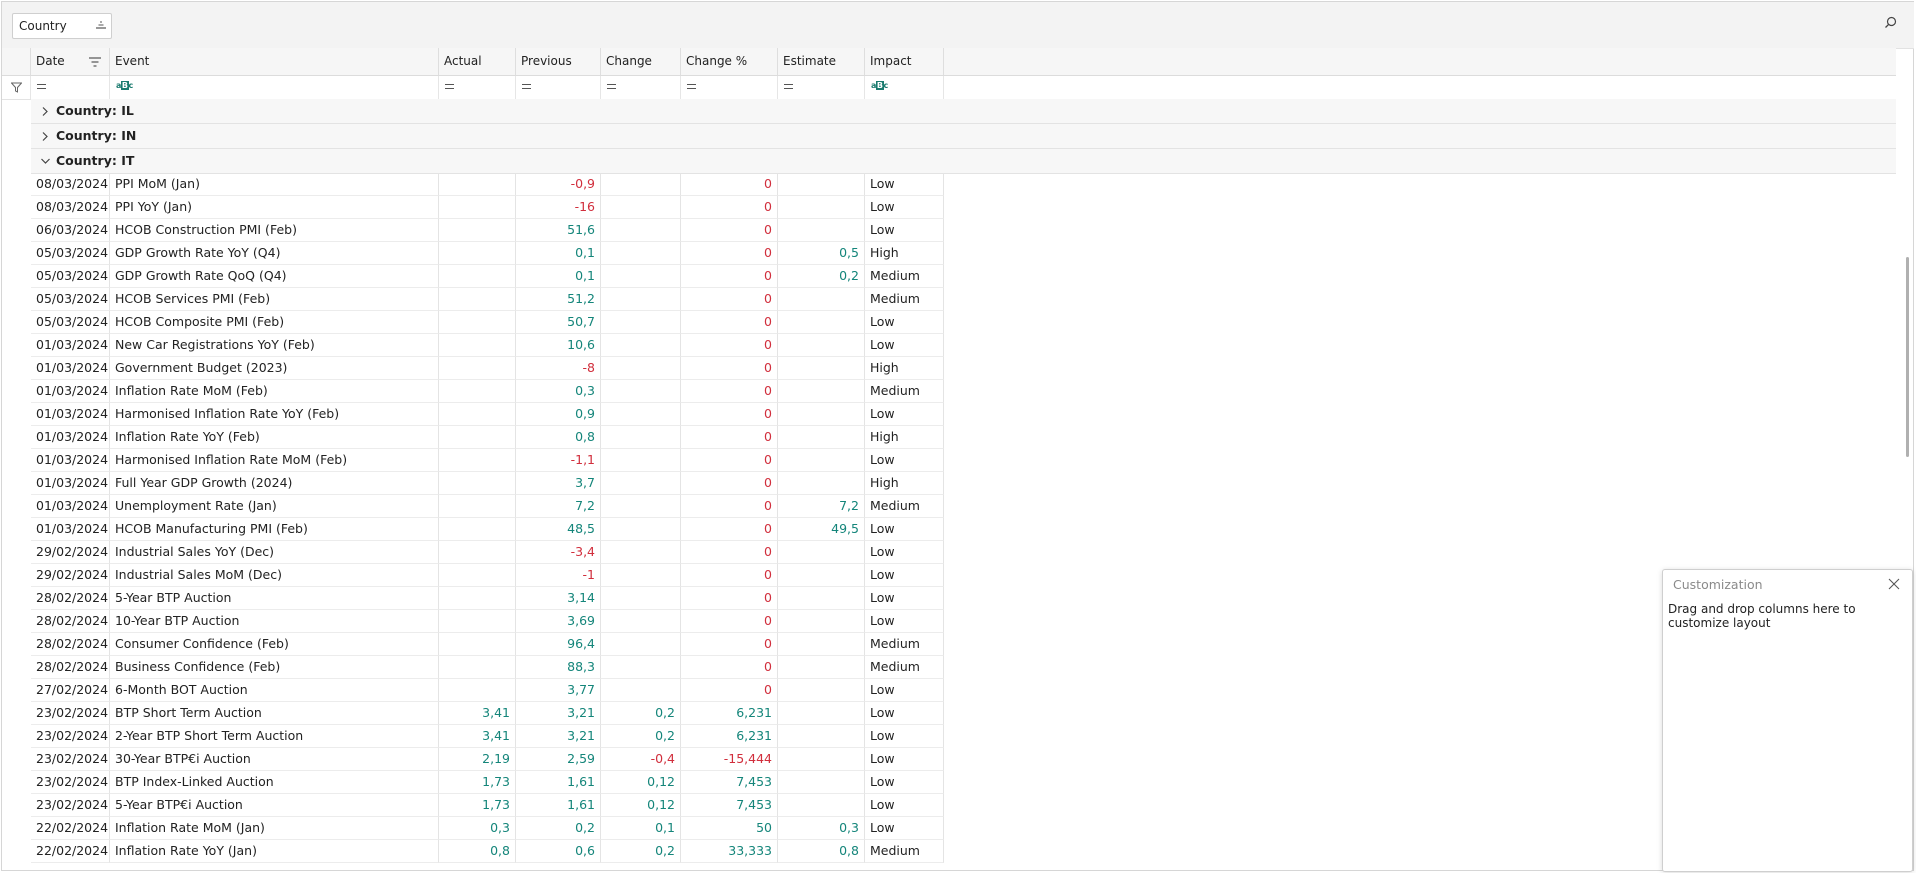  Describe the element at coordinates (274, 713) in the screenshot. I see `cell-event: BTP Short Term Auction` at that location.